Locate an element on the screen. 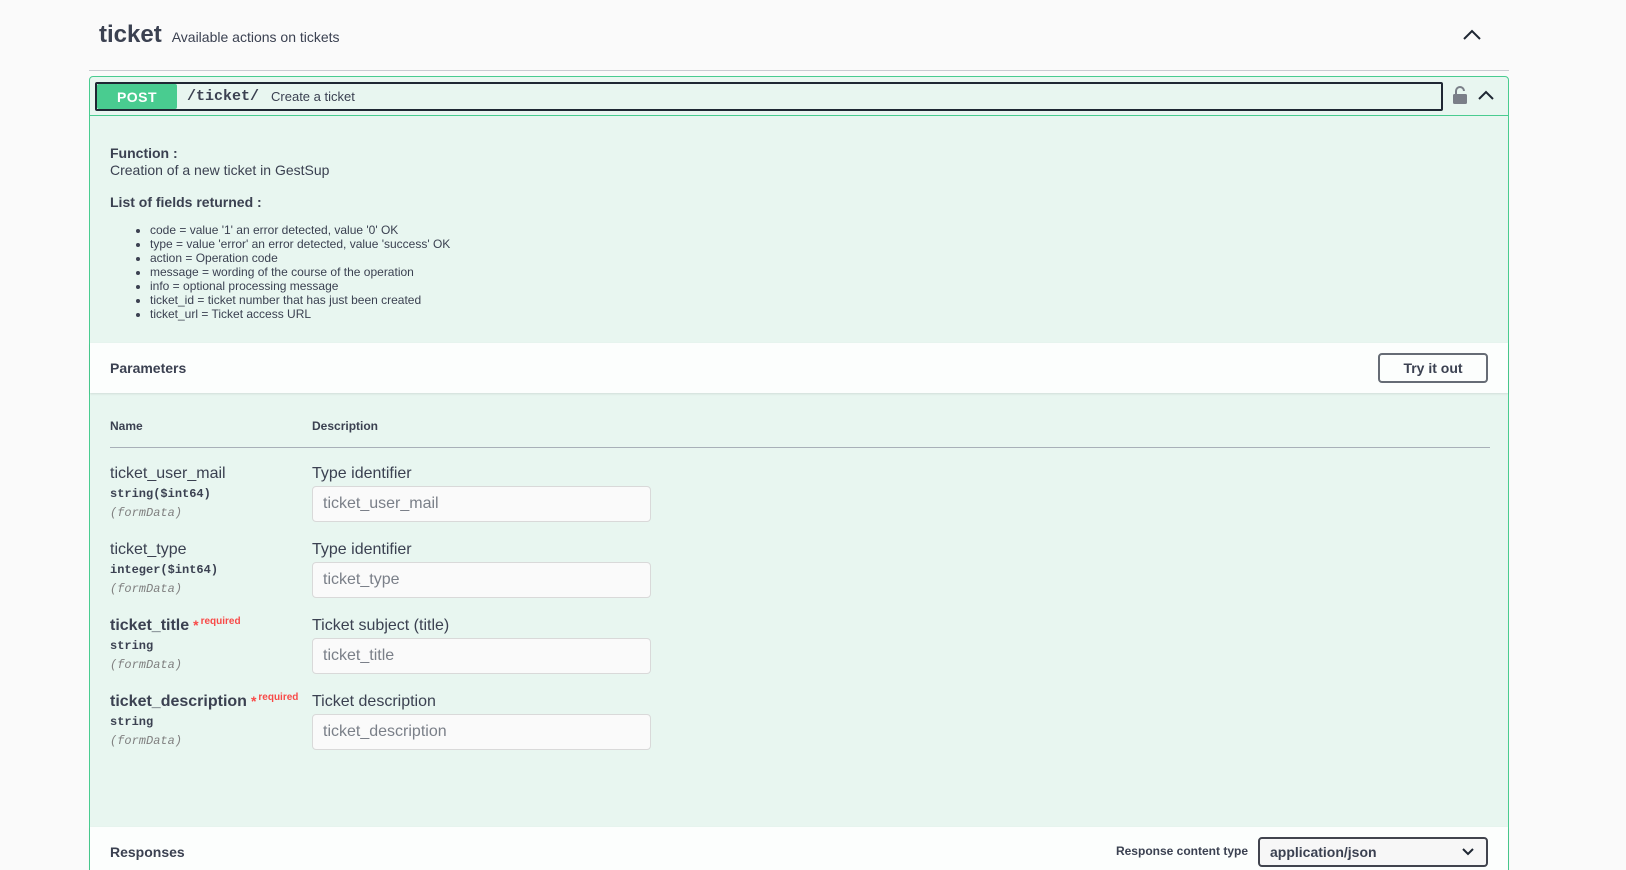 The width and height of the screenshot is (1626, 870). column-header-name: Name is located at coordinates (126, 426).